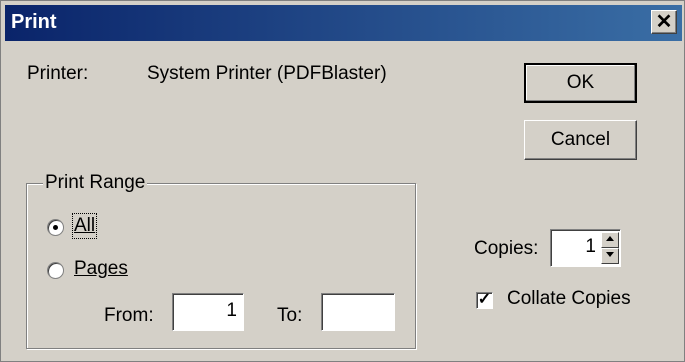  Describe the element at coordinates (55, 270) in the screenshot. I see `radio-pages` at that location.